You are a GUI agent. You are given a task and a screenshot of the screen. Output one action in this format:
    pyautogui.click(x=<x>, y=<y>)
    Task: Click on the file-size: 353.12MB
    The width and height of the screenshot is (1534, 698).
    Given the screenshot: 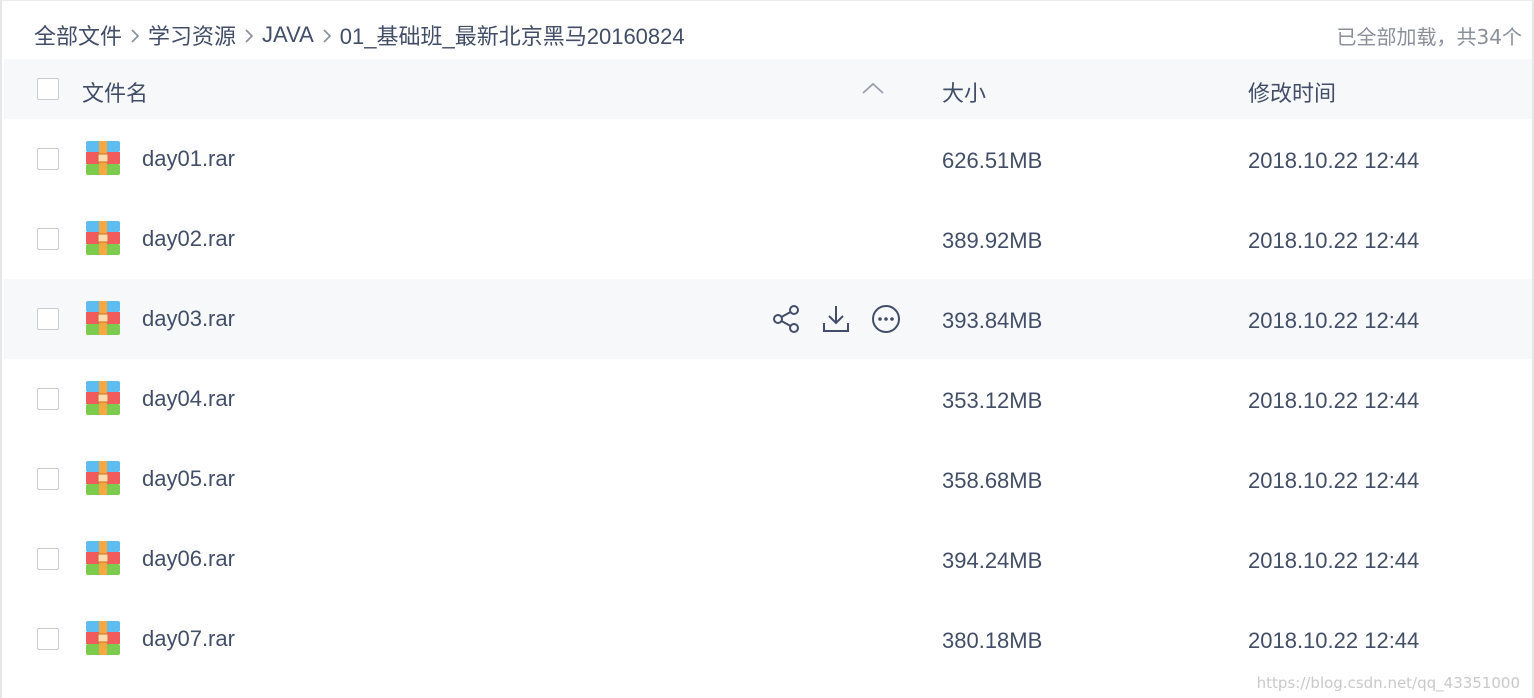 What is the action you would take?
    pyautogui.click(x=992, y=400)
    